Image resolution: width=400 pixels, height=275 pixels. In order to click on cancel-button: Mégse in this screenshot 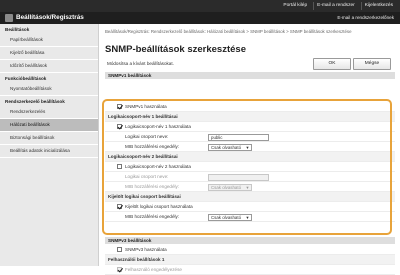, I will do `click(372, 64)`.